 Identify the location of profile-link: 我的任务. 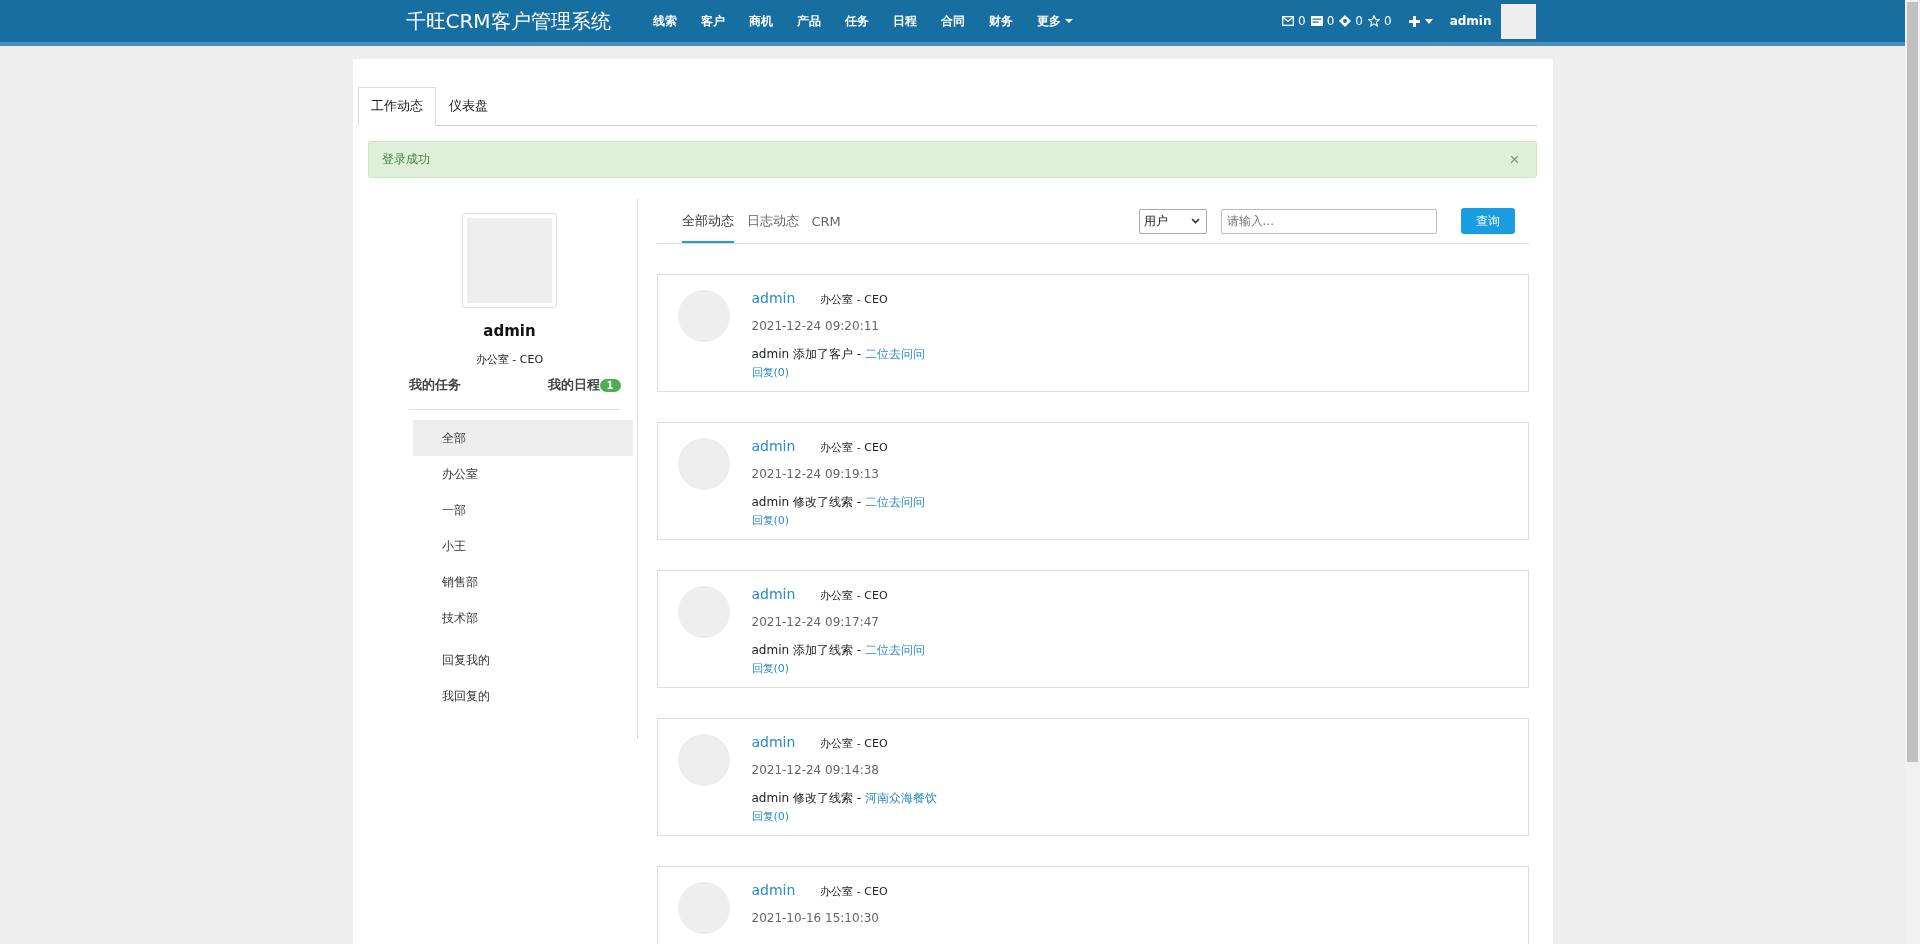
(434, 385).